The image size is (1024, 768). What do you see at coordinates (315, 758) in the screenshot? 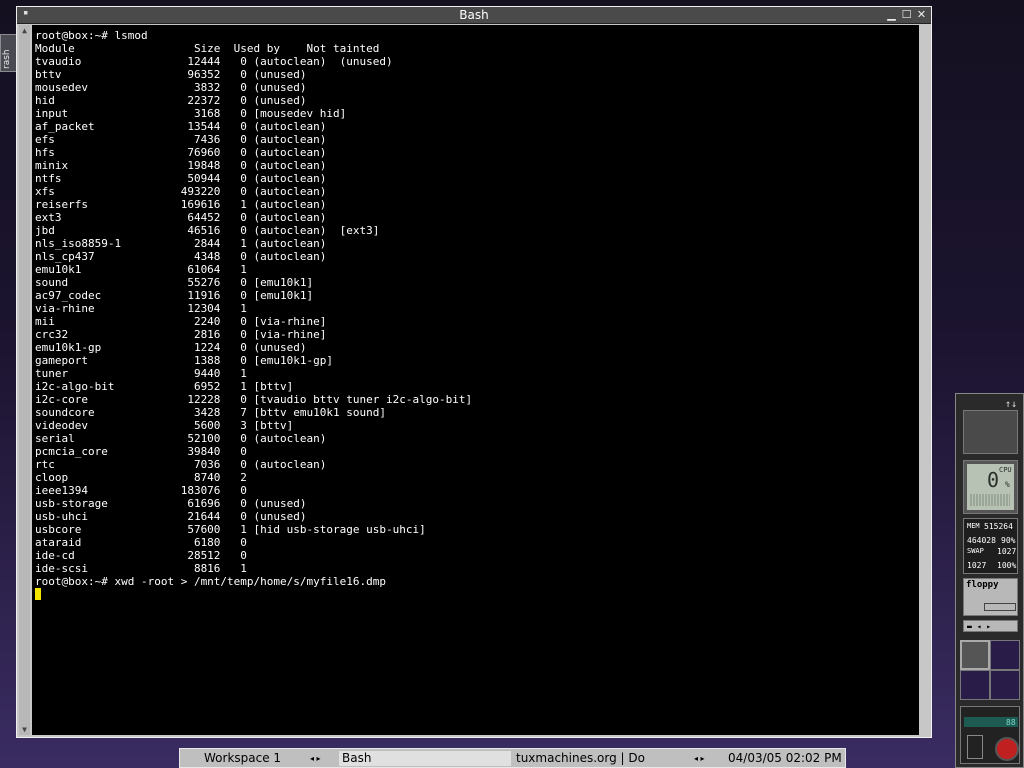
I see `workspace-arrows-icon: ◂ ▸` at bounding box center [315, 758].